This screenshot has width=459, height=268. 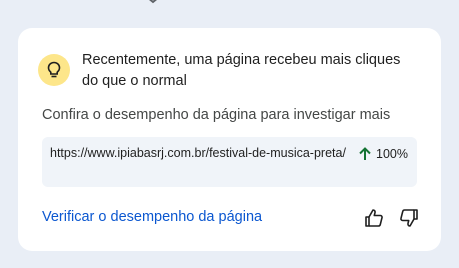 What do you see at coordinates (409, 218) in the screenshot?
I see `thumb-down-icon` at bounding box center [409, 218].